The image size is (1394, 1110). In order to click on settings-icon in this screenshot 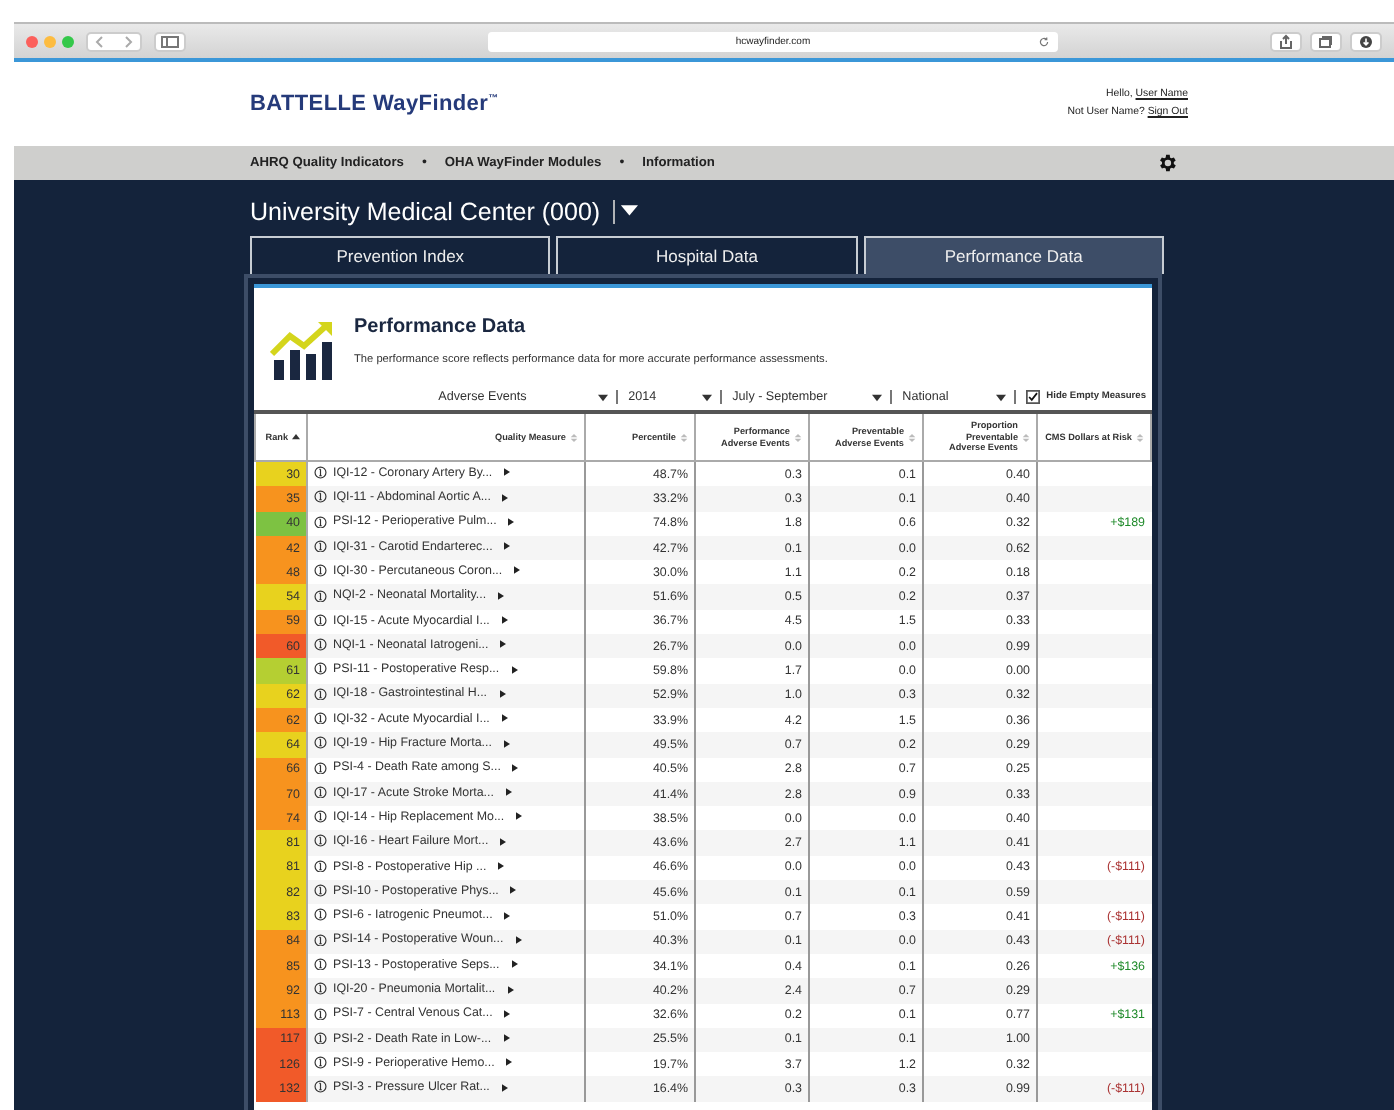, I will do `click(1167, 163)`.